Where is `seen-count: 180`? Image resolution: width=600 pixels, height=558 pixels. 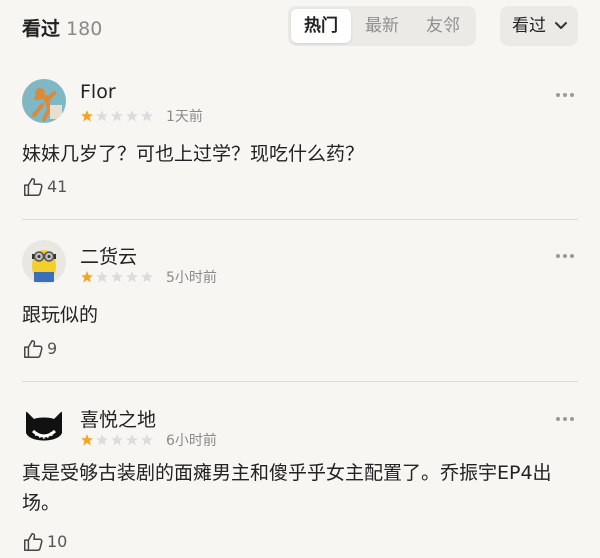 seen-count: 180 is located at coordinates (84, 29).